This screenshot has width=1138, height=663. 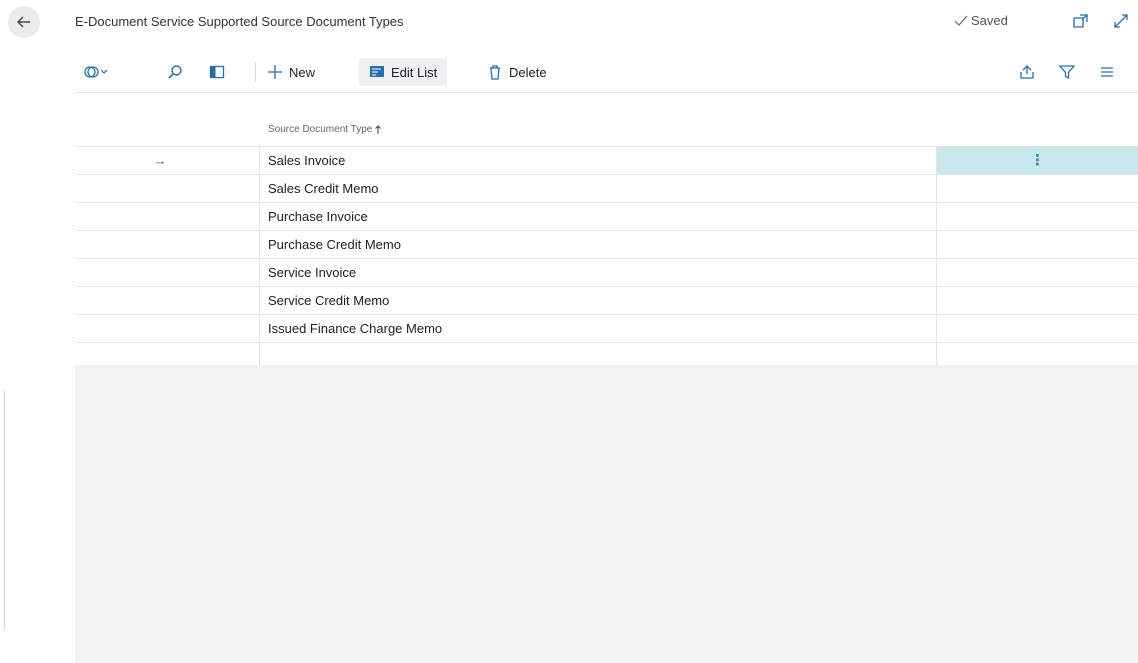 What do you see at coordinates (495, 72) in the screenshot?
I see `trash-icon` at bounding box center [495, 72].